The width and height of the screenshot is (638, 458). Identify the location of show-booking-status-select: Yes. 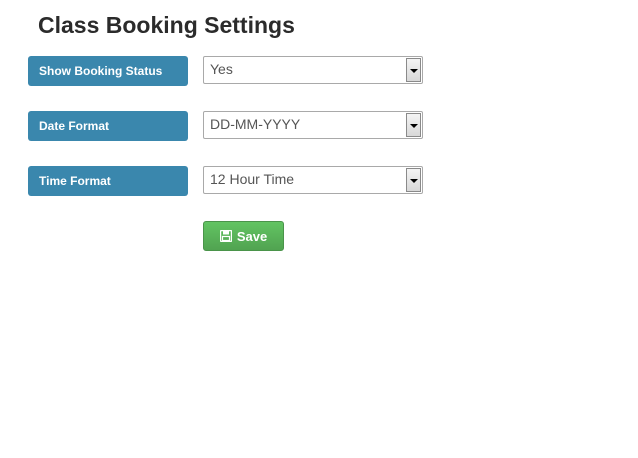
(313, 70).